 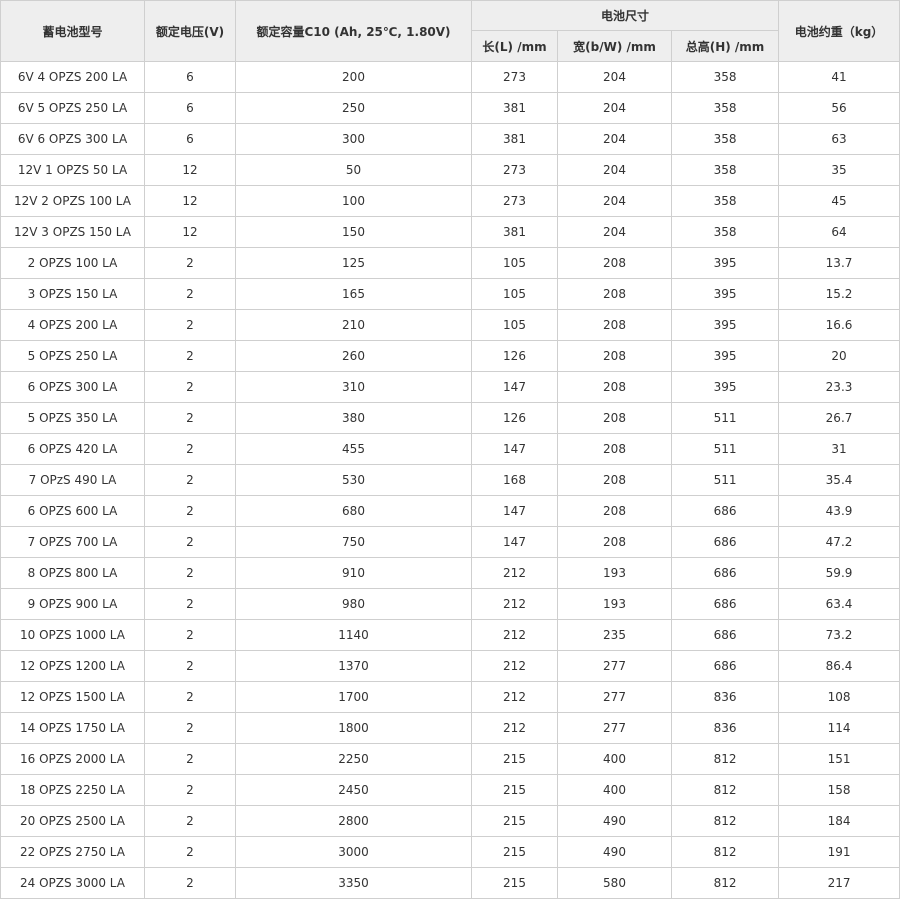 What do you see at coordinates (353, 635) in the screenshot?
I see `cell-capacity: 1140` at bounding box center [353, 635].